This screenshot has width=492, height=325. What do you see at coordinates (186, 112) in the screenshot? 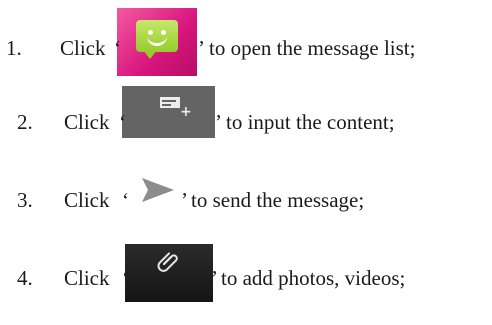
I see `plus-icon: +` at bounding box center [186, 112].